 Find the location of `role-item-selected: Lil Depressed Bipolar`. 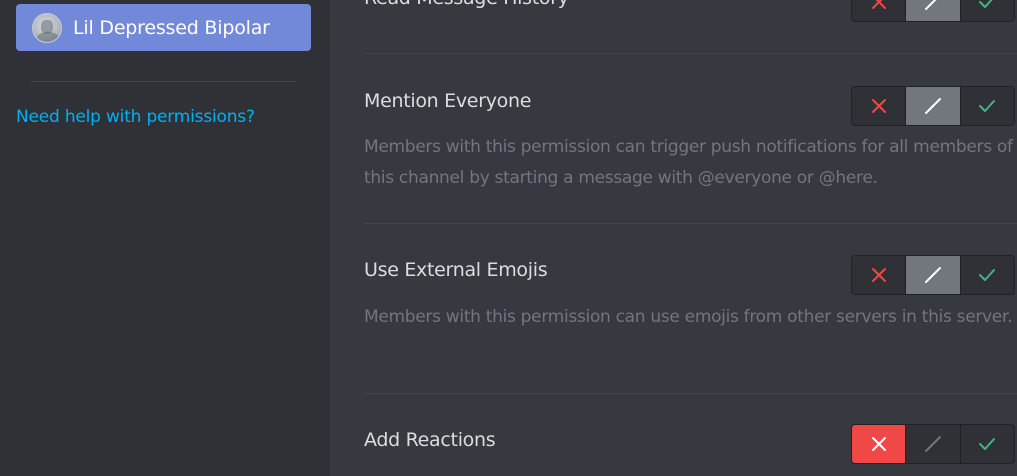

role-item-selected: Lil Depressed Bipolar is located at coordinates (163, 27).